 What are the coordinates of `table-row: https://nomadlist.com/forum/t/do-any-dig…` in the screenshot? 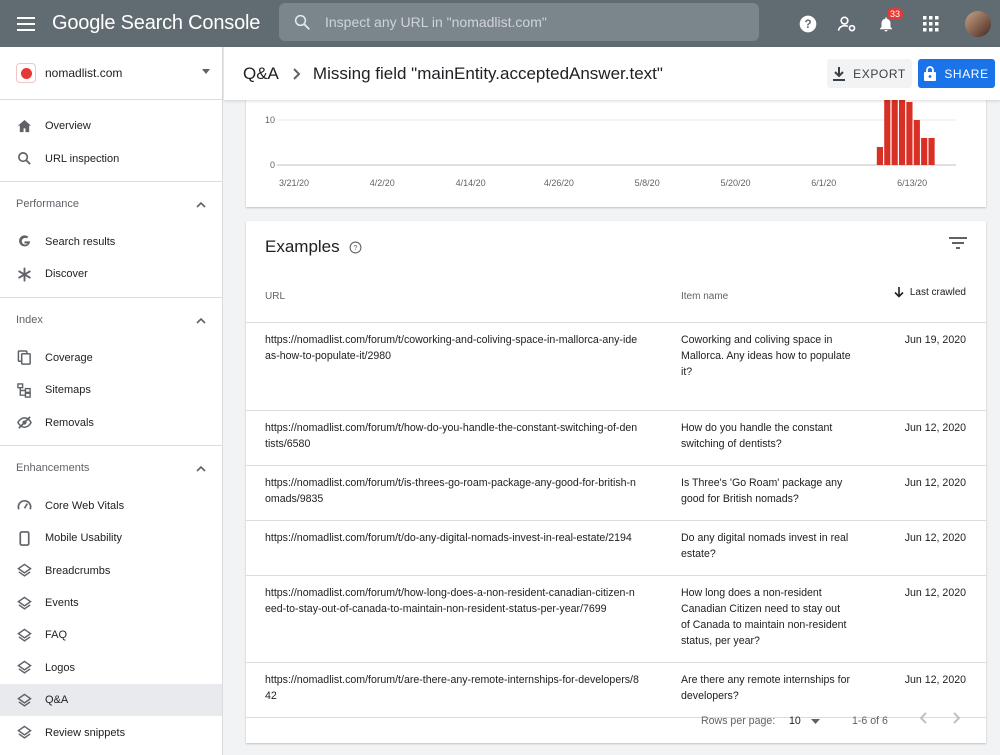 It's located at (616, 548).